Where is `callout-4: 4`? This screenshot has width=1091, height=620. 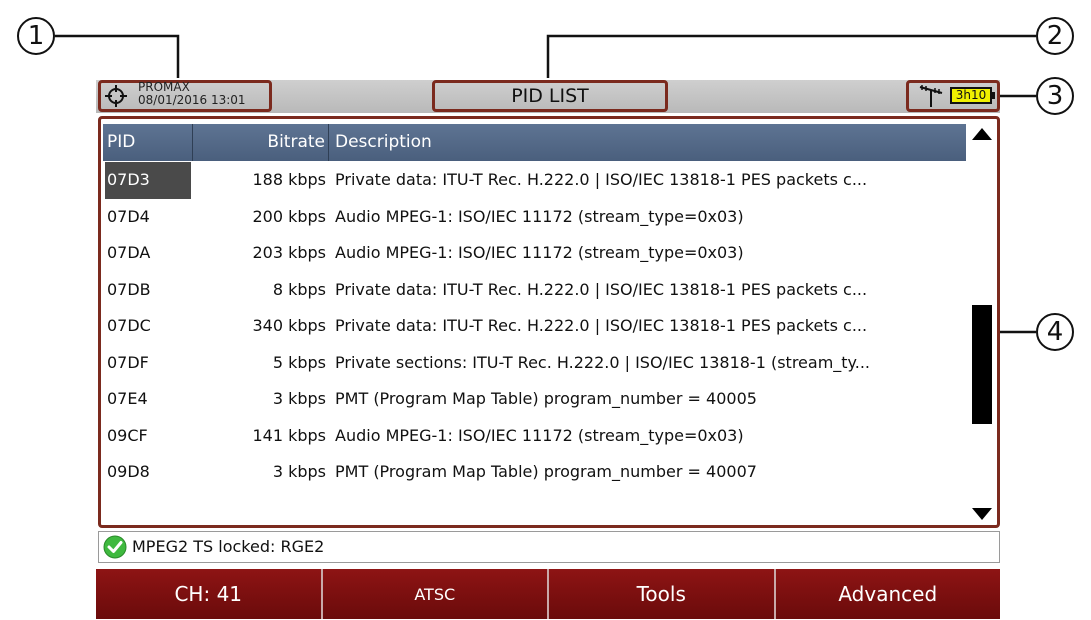 callout-4: 4 is located at coordinates (1055, 332).